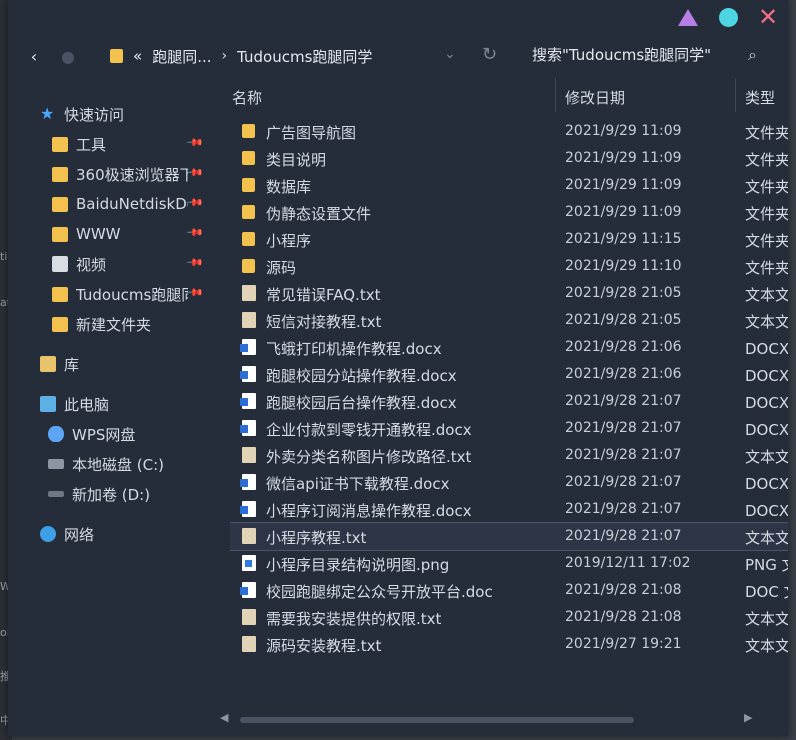  What do you see at coordinates (509, 455) in the screenshot?
I see `file-row: 外卖分类名称图片修改路径.txt 2021/9/28 21:07 文本文` at bounding box center [509, 455].